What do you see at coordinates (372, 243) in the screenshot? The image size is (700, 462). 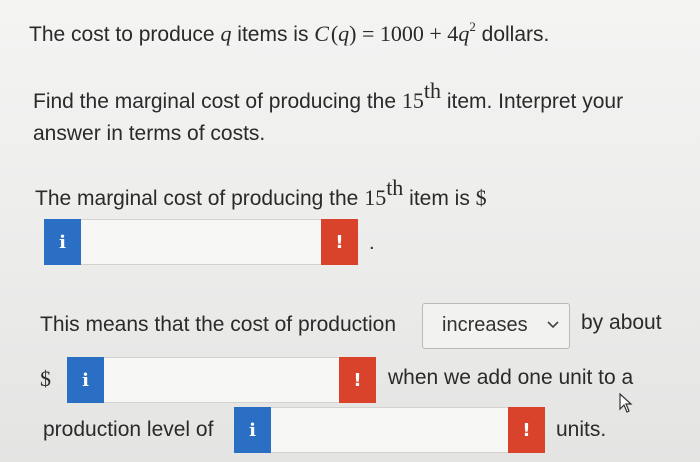 I see `period: .` at bounding box center [372, 243].